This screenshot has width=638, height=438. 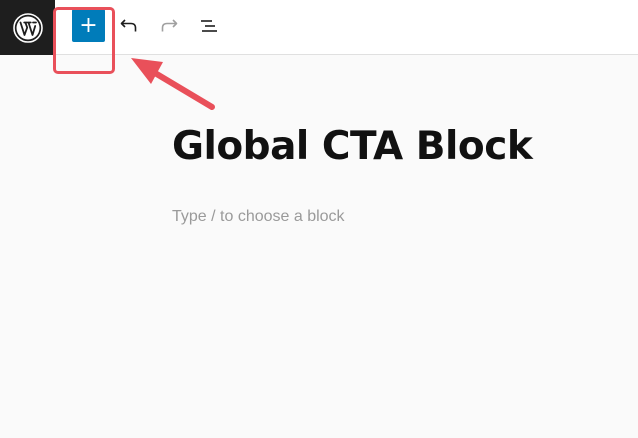 What do you see at coordinates (258, 217) in the screenshot?
I see `block-placeholder: Type / to choose a block` at bounding box center [258, 217].